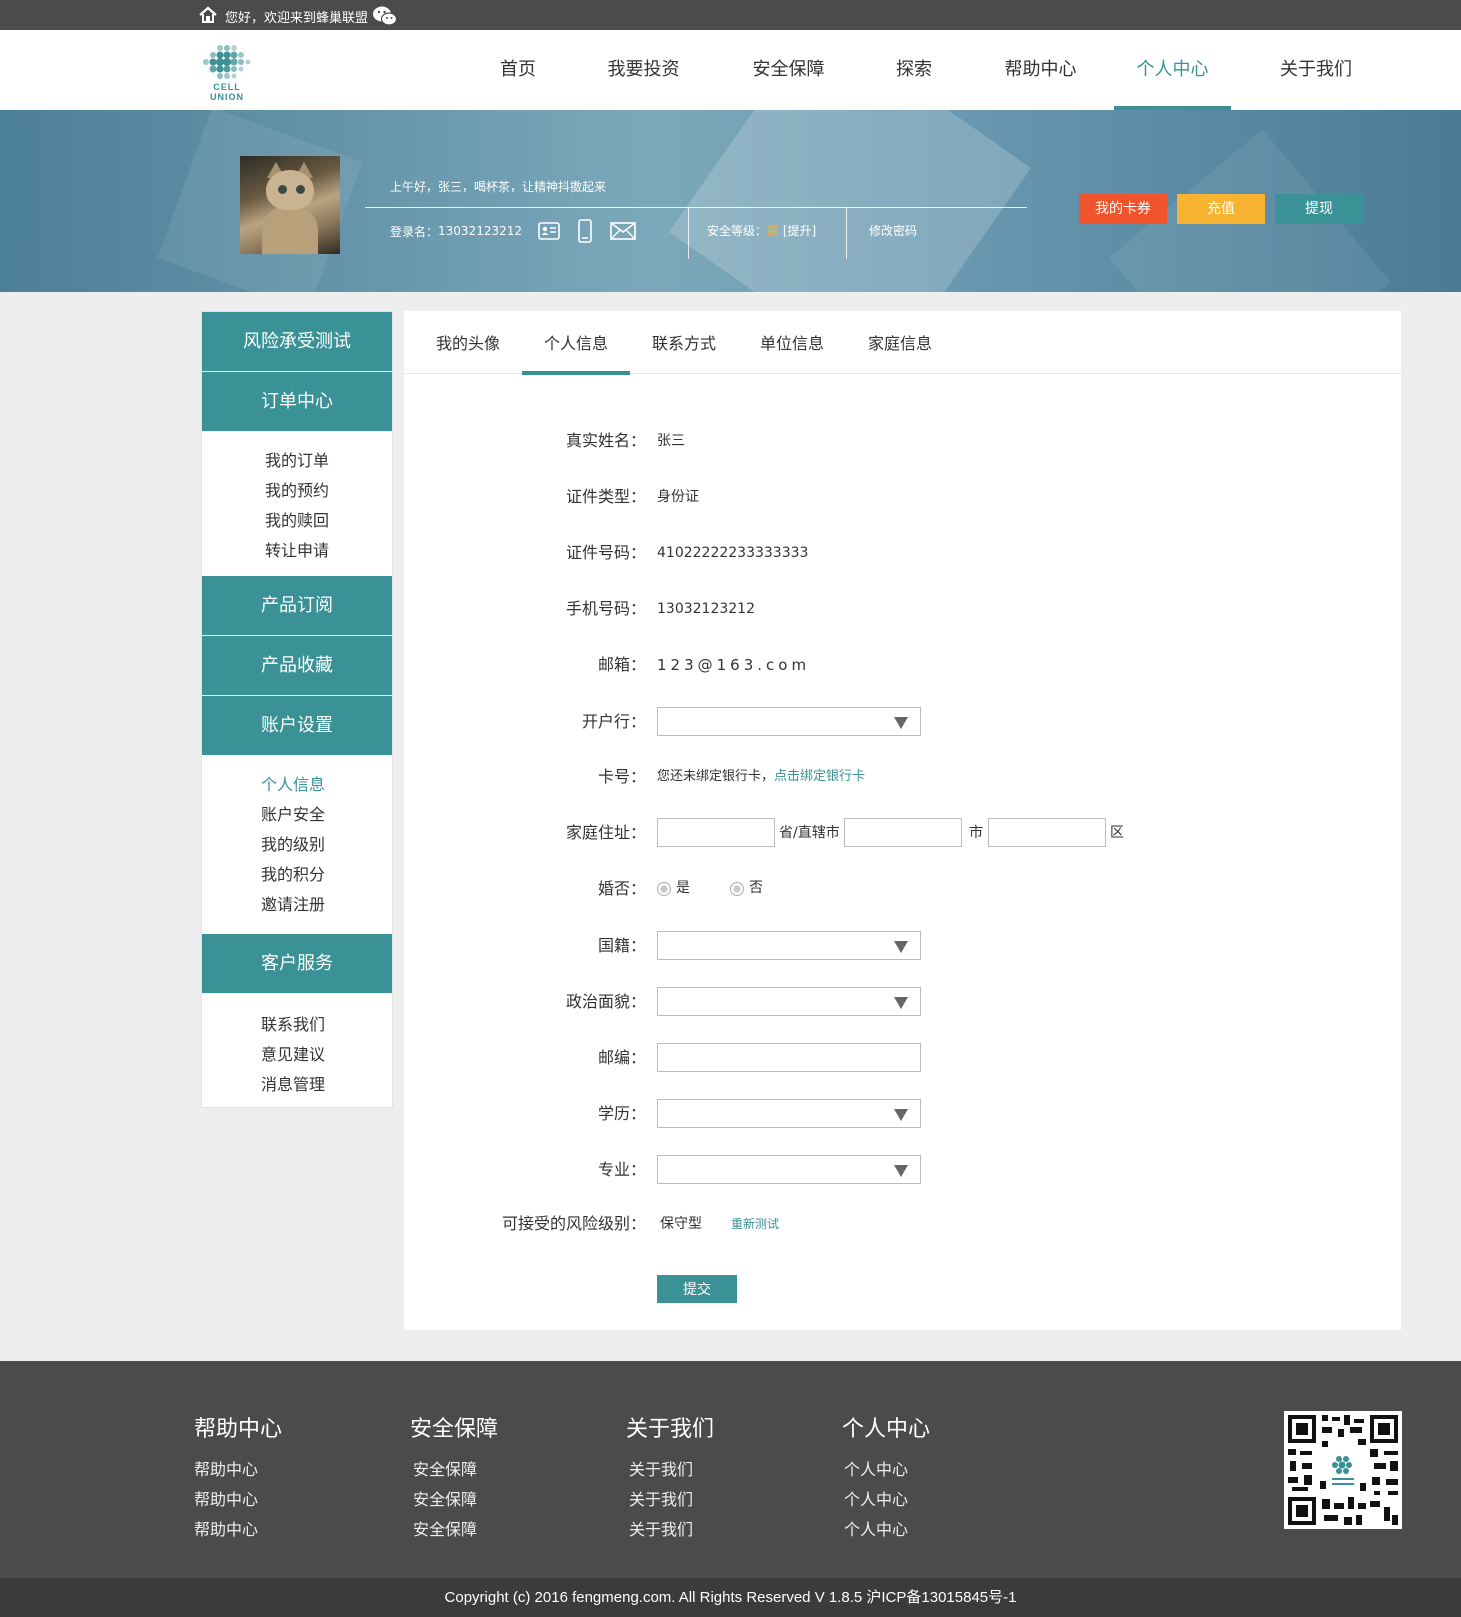 The height and width of the screenshot is (1617, 1461). What do you see at coordinates (297, 342) in the screenshot?
I see `sidebar-item-risk-test: 风险承受测试` at bounding box center [297, 342].